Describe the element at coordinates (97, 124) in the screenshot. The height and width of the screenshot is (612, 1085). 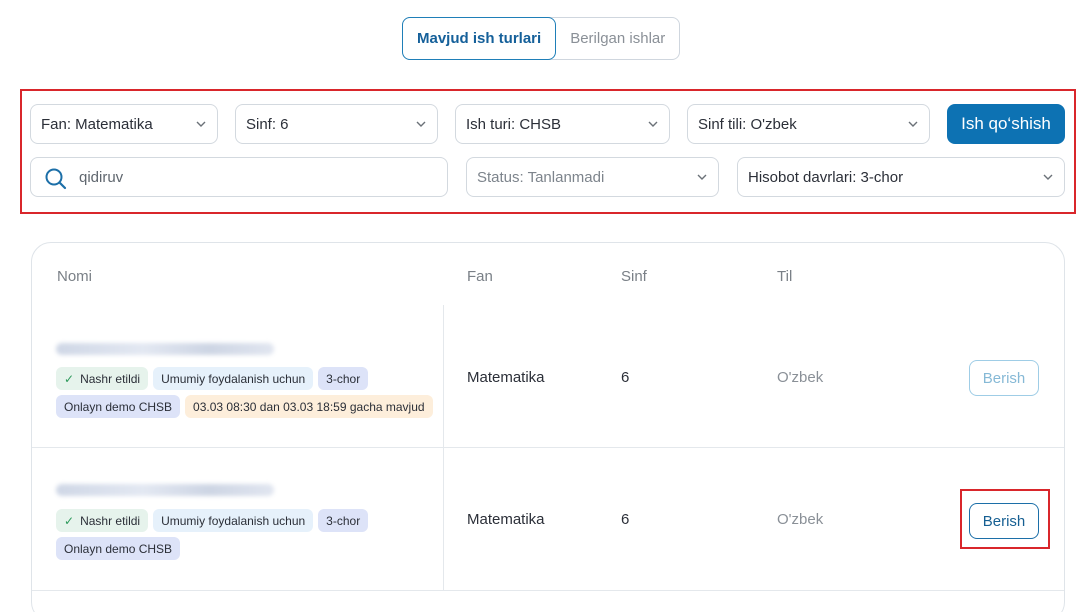
I see `fan-select-value: Fan: Matematika` at that location.